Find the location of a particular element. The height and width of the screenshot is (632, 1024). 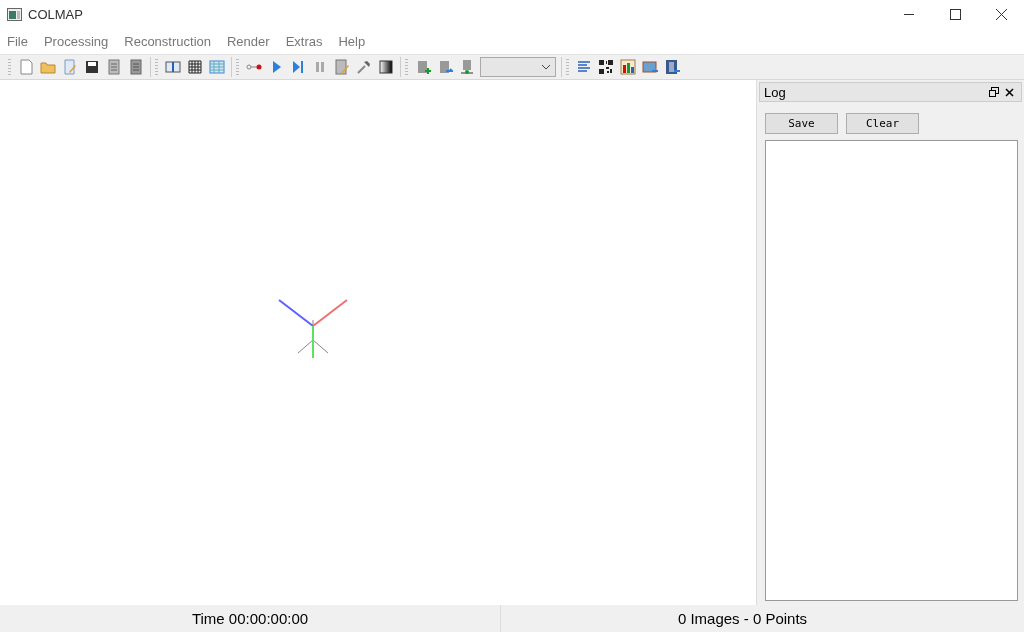

maximize-icon is located at coordinates (955, 14).